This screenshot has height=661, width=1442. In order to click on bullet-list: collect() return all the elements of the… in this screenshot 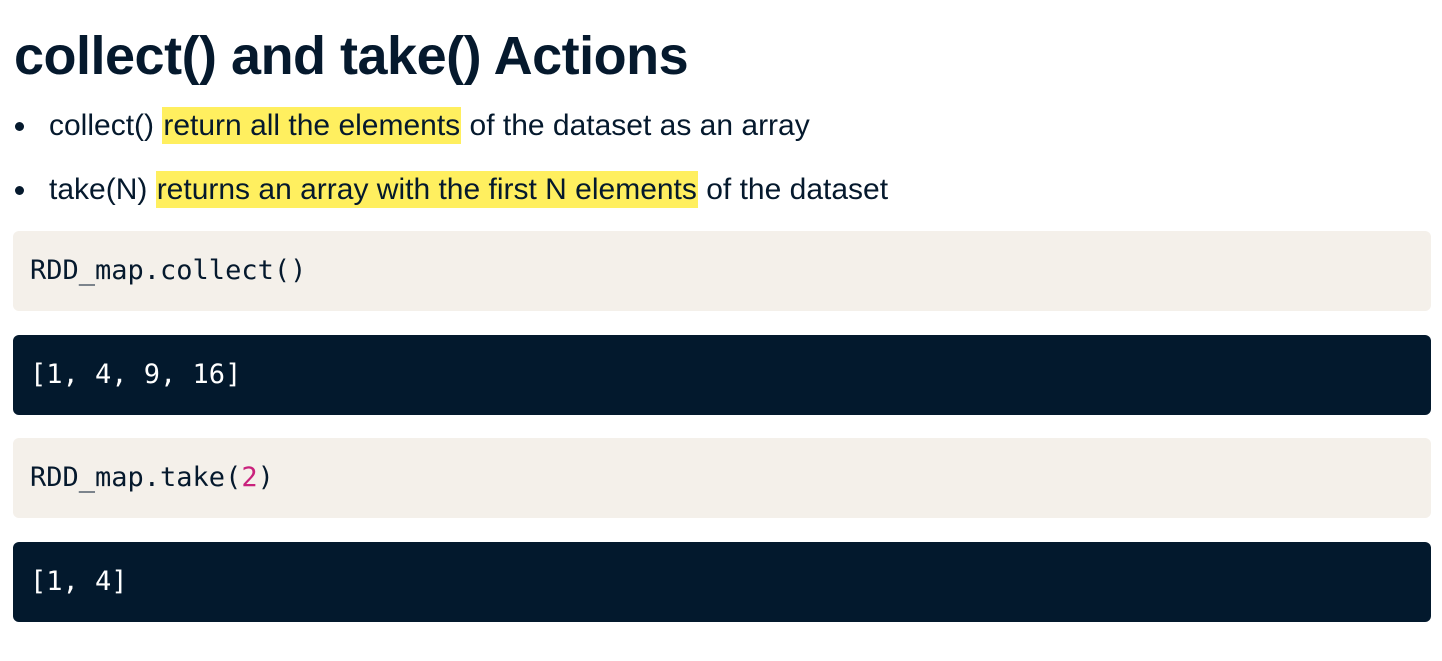, I will do `click(444, 168)`.